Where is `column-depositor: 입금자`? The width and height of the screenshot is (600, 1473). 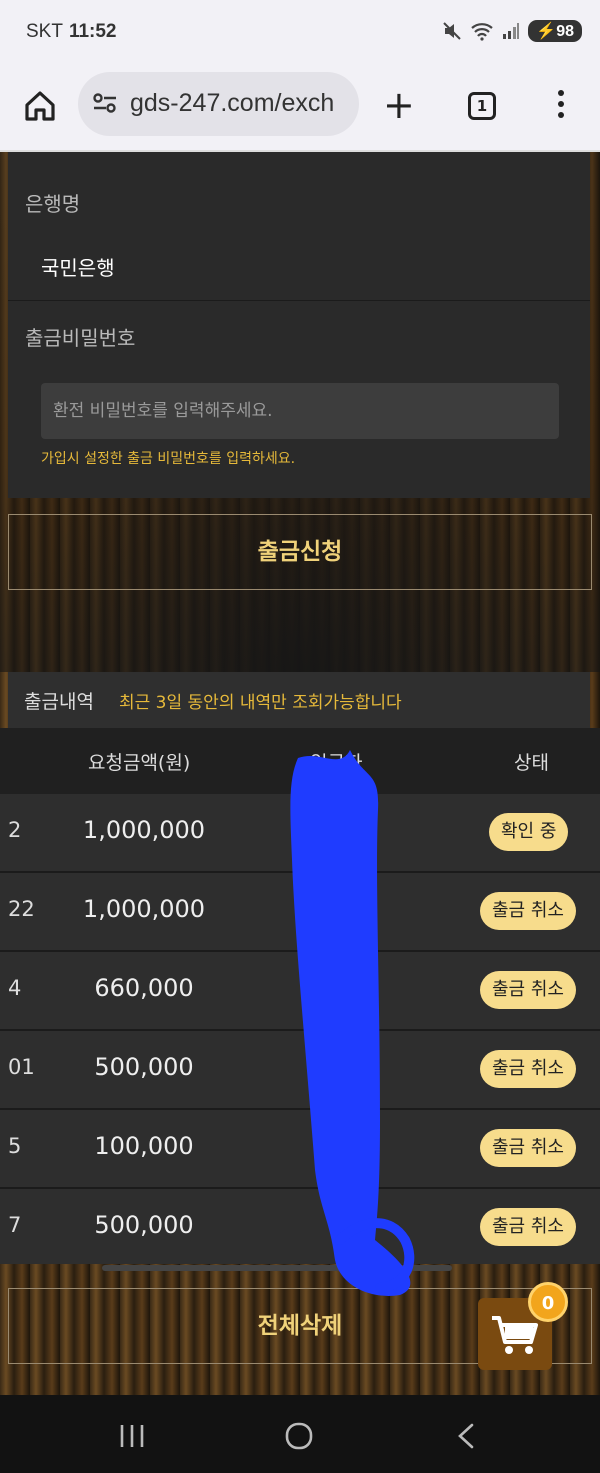 column-depositor: 입금자 is located at coordinates (336, 763).